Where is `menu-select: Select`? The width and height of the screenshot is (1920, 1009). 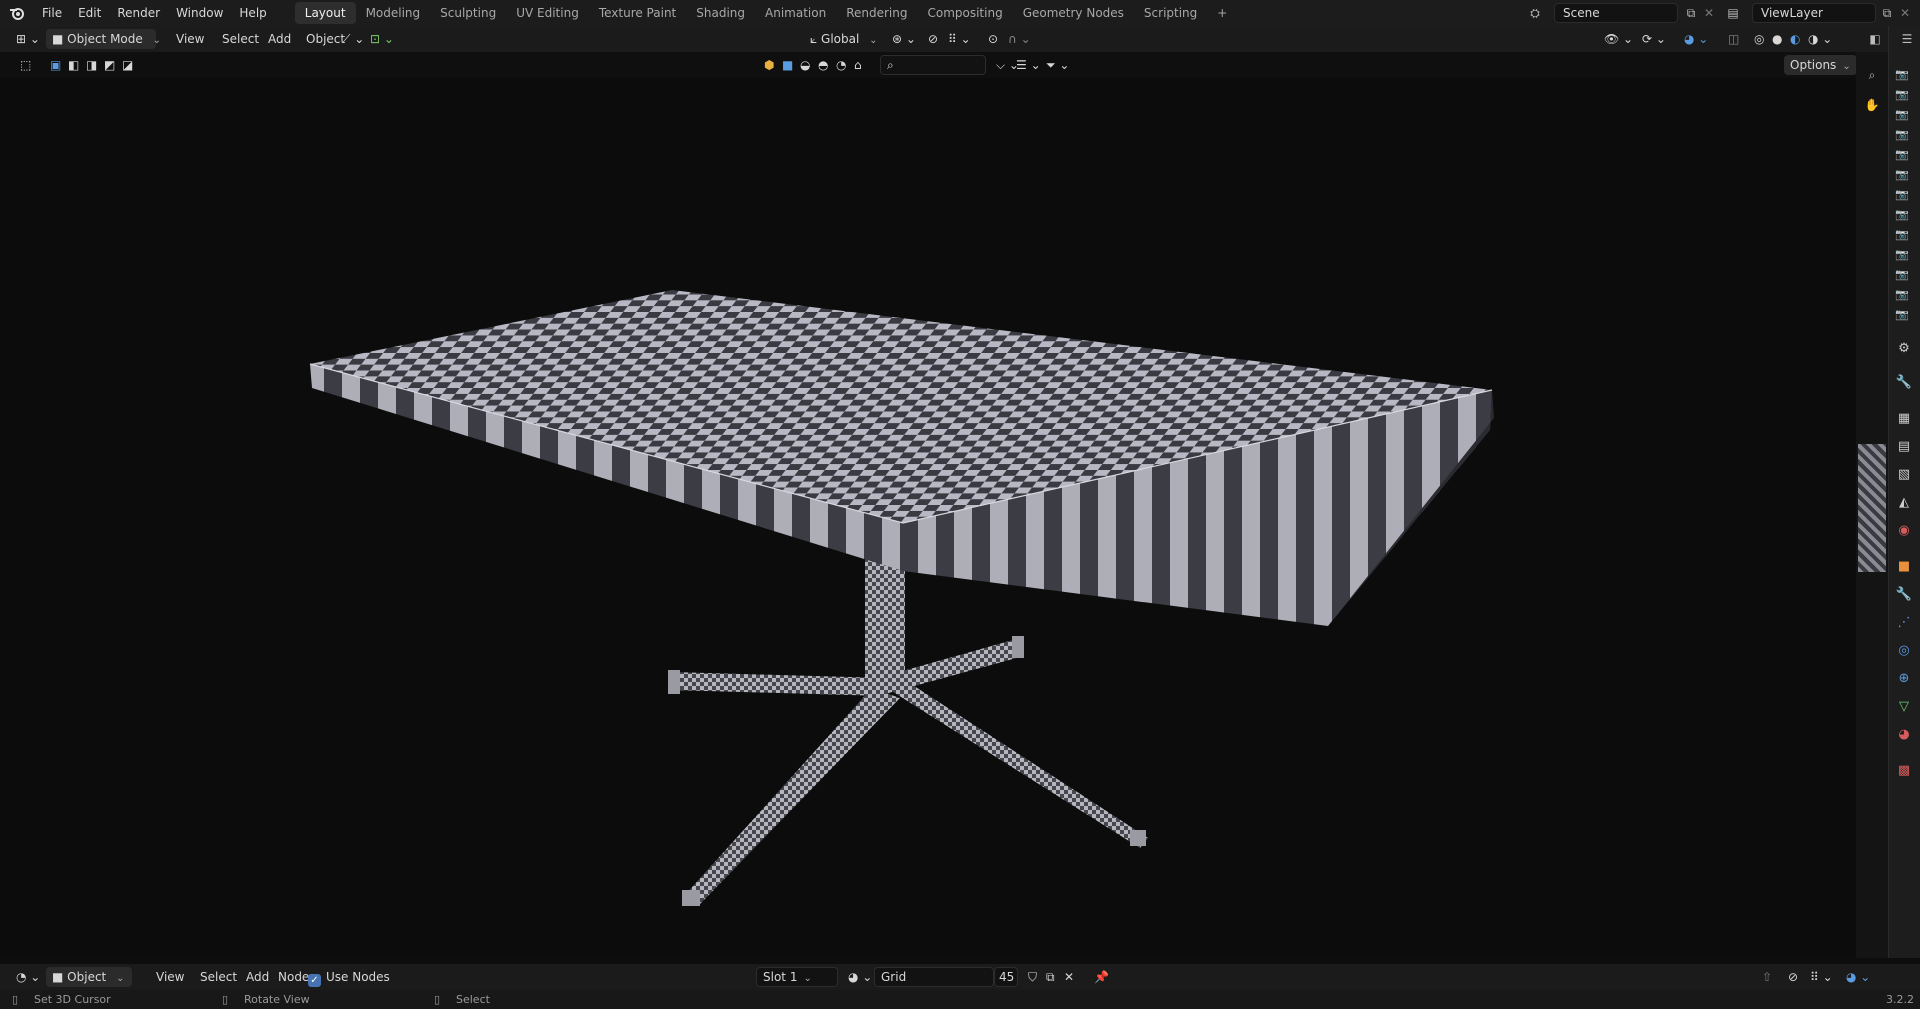 menu-select: Select is located at coordinates (240, 39).